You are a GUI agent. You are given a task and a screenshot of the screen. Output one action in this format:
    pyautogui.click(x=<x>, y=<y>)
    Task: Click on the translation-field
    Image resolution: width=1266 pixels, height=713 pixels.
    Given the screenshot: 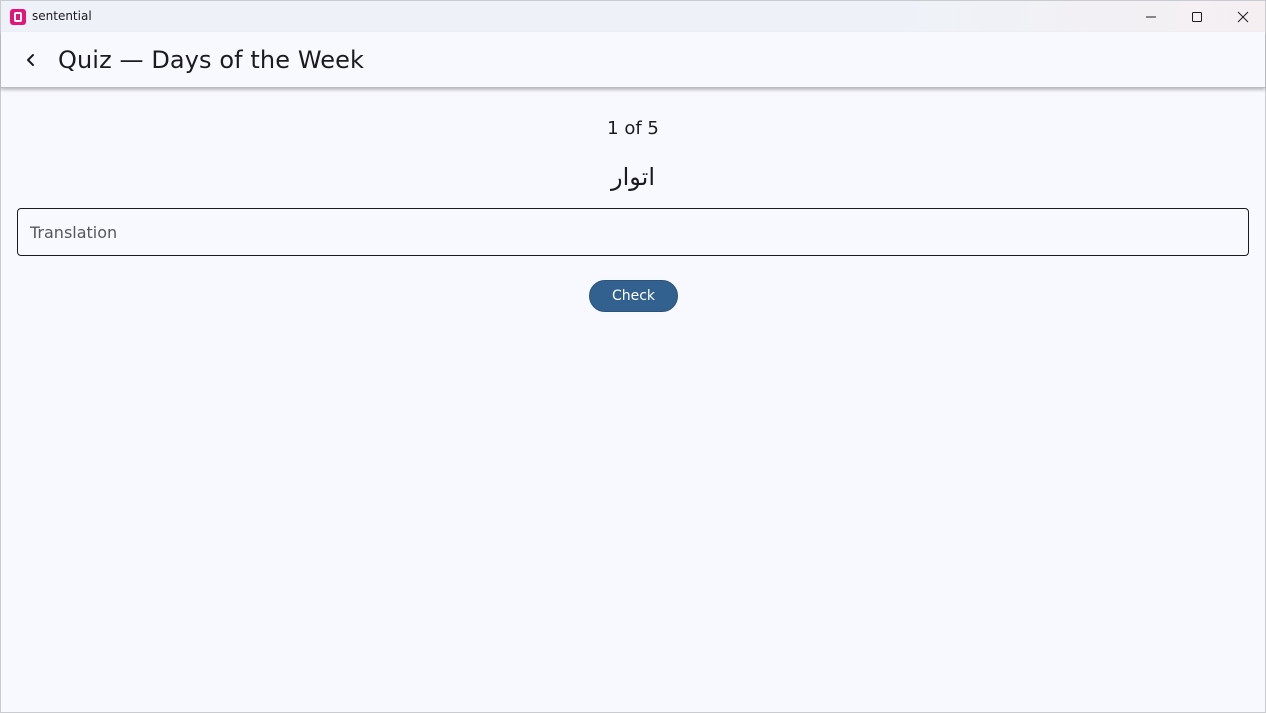 What is the action you would take?
    pyautogui.click(x=633, y=232)
    